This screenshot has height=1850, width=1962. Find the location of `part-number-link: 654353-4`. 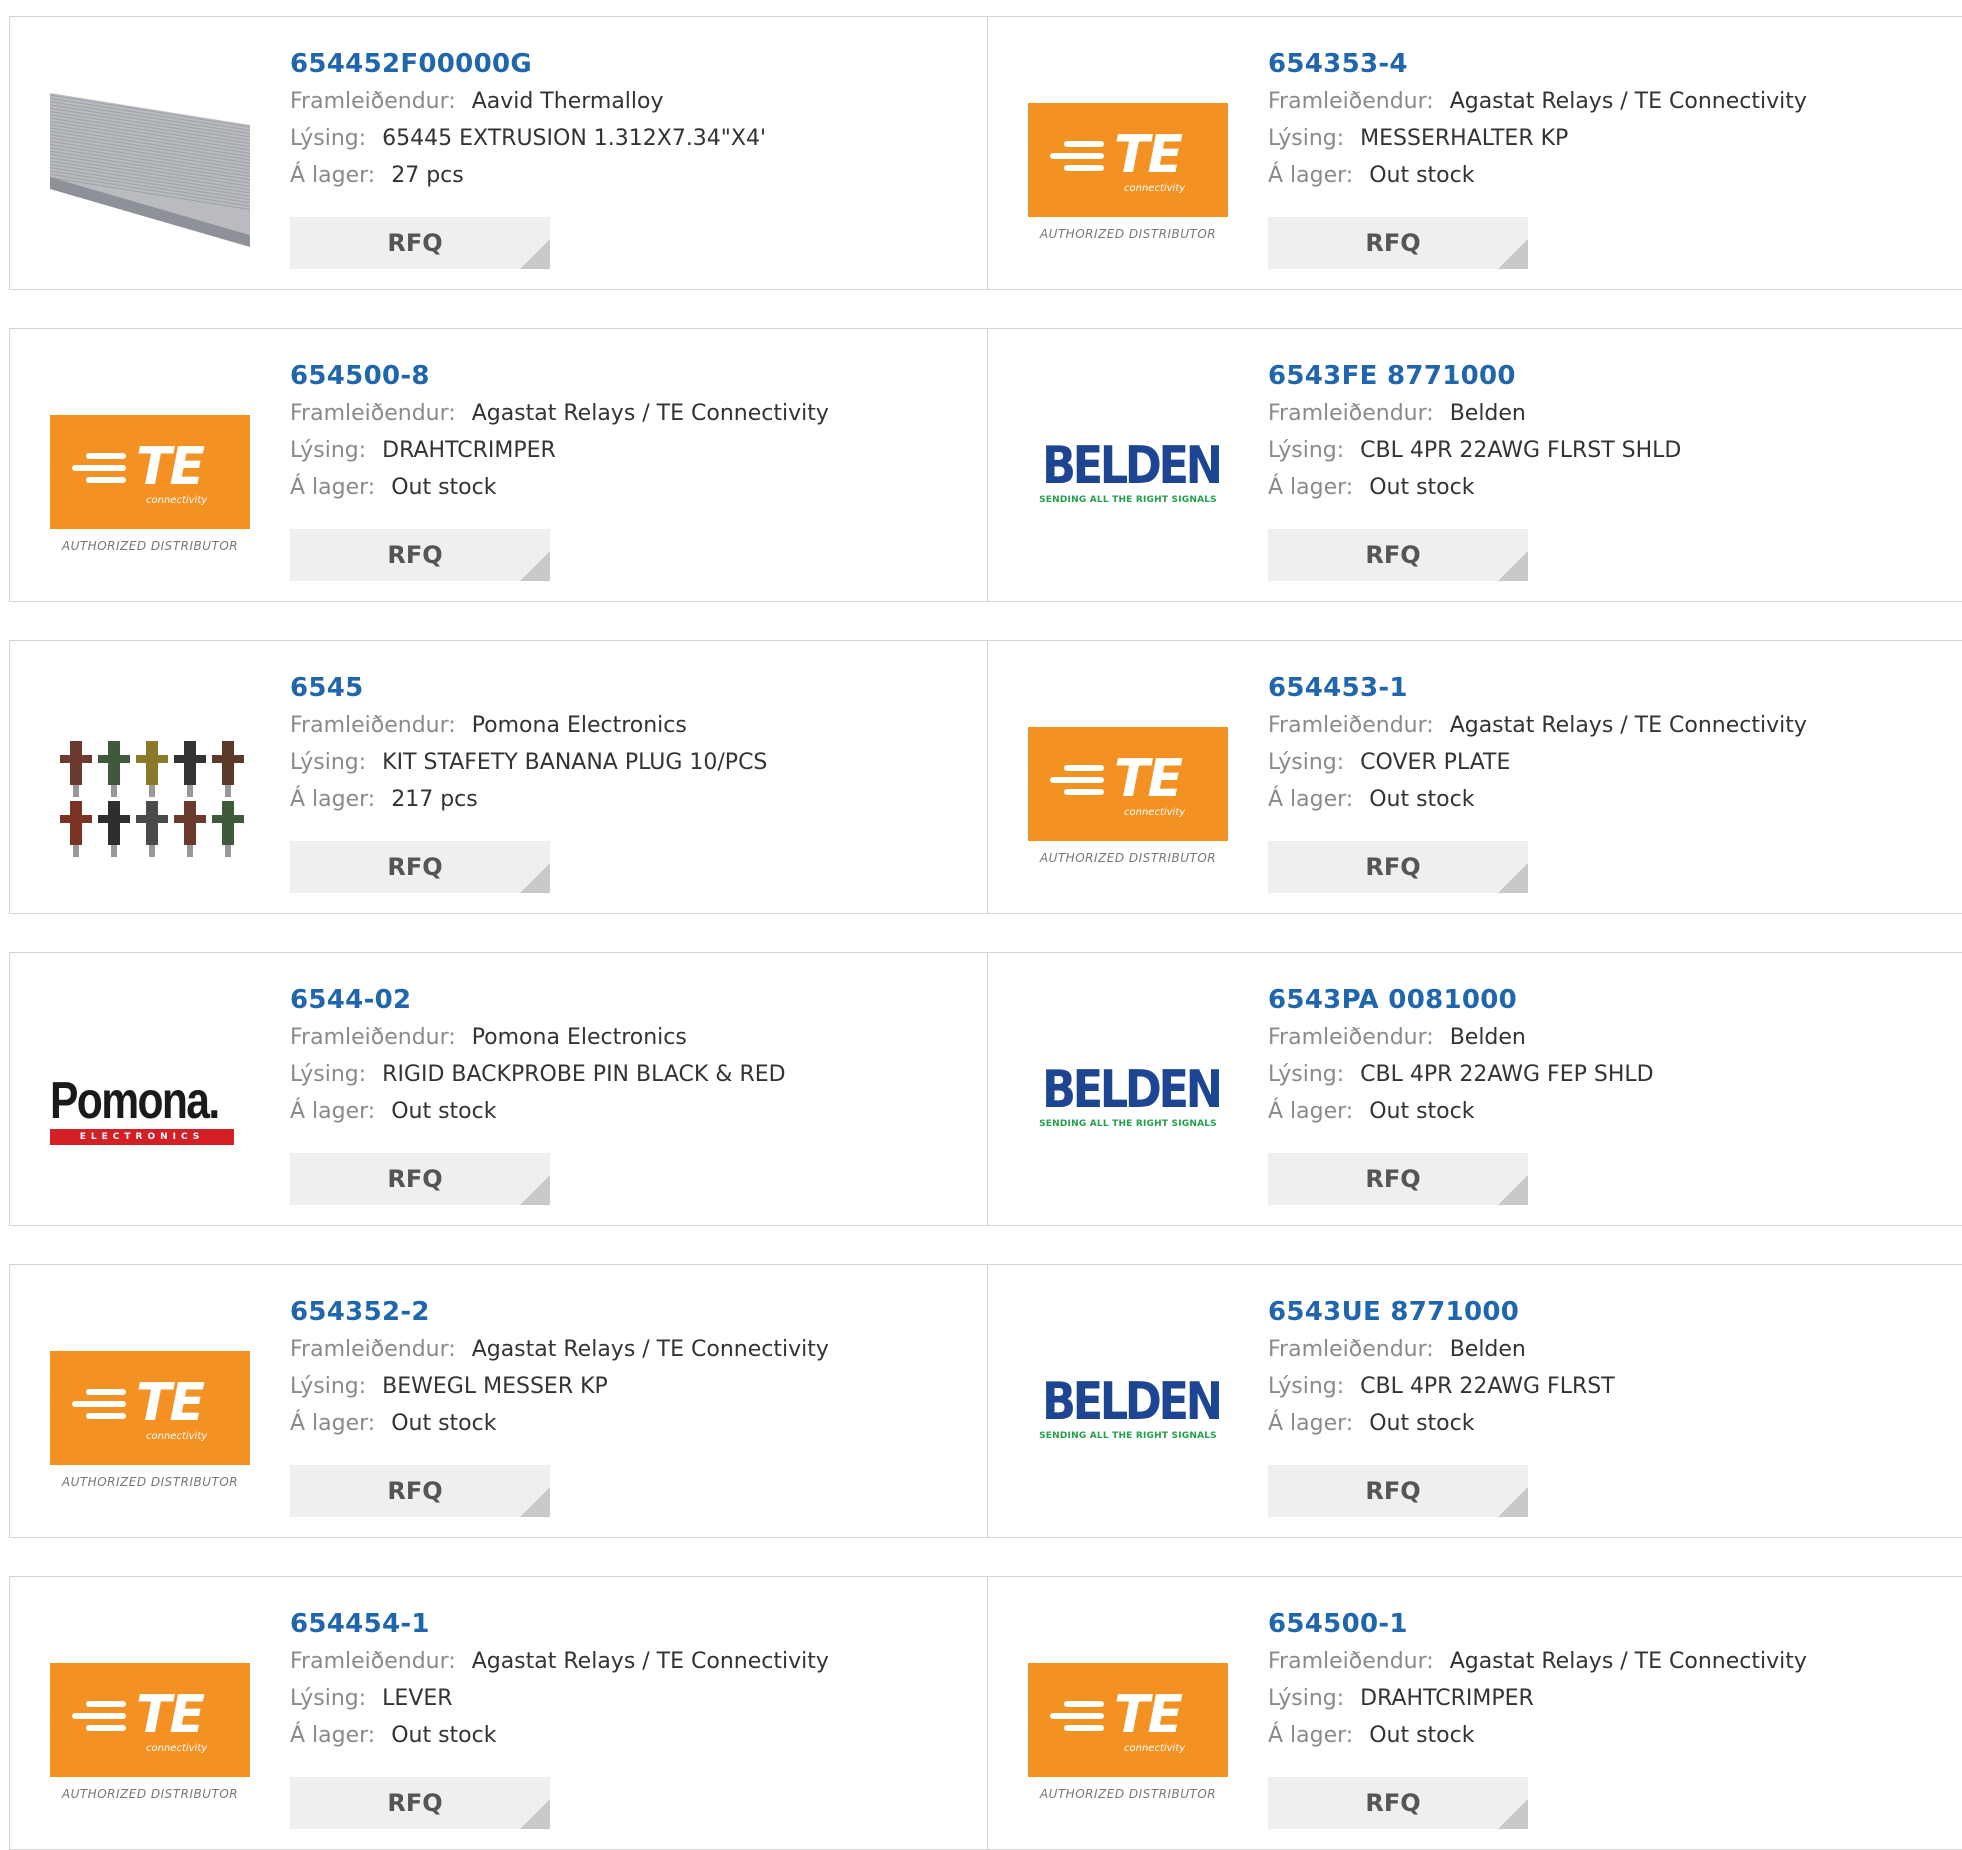

part-number-link: 654353-4 is located at coordinates (1537, 64).